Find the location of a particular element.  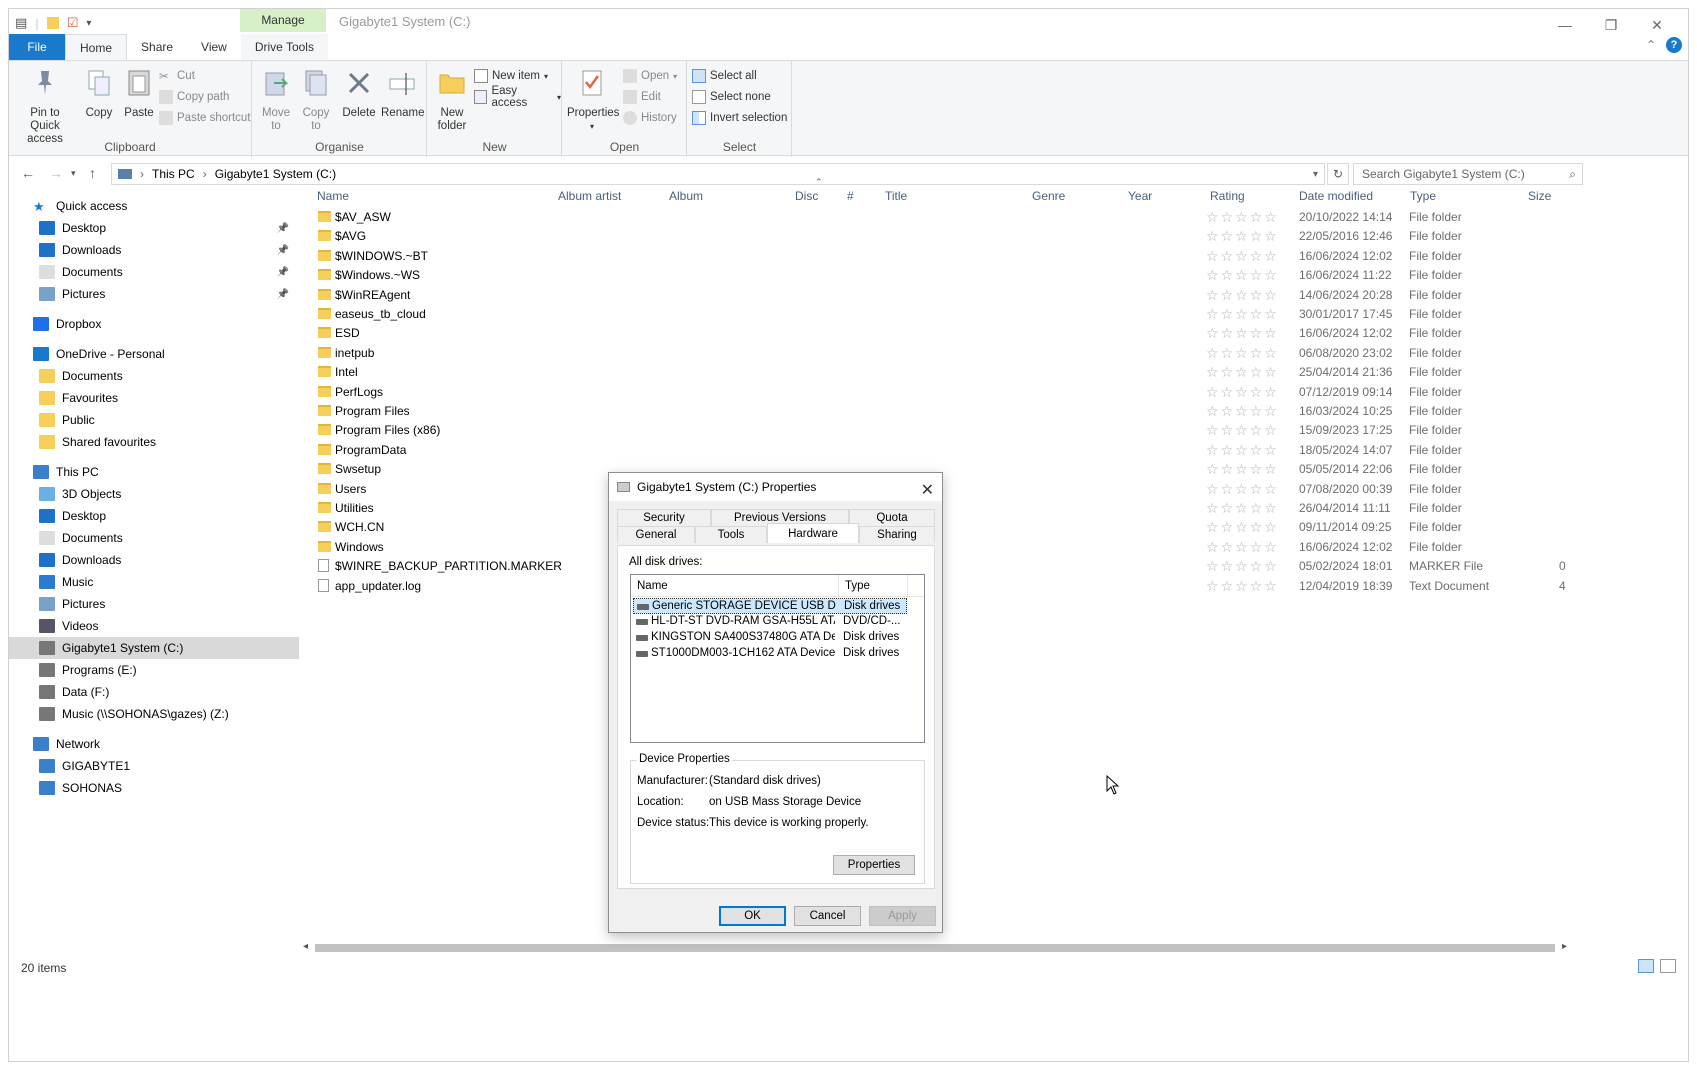

paste-button: Paste is located at coordinates (139, 93).